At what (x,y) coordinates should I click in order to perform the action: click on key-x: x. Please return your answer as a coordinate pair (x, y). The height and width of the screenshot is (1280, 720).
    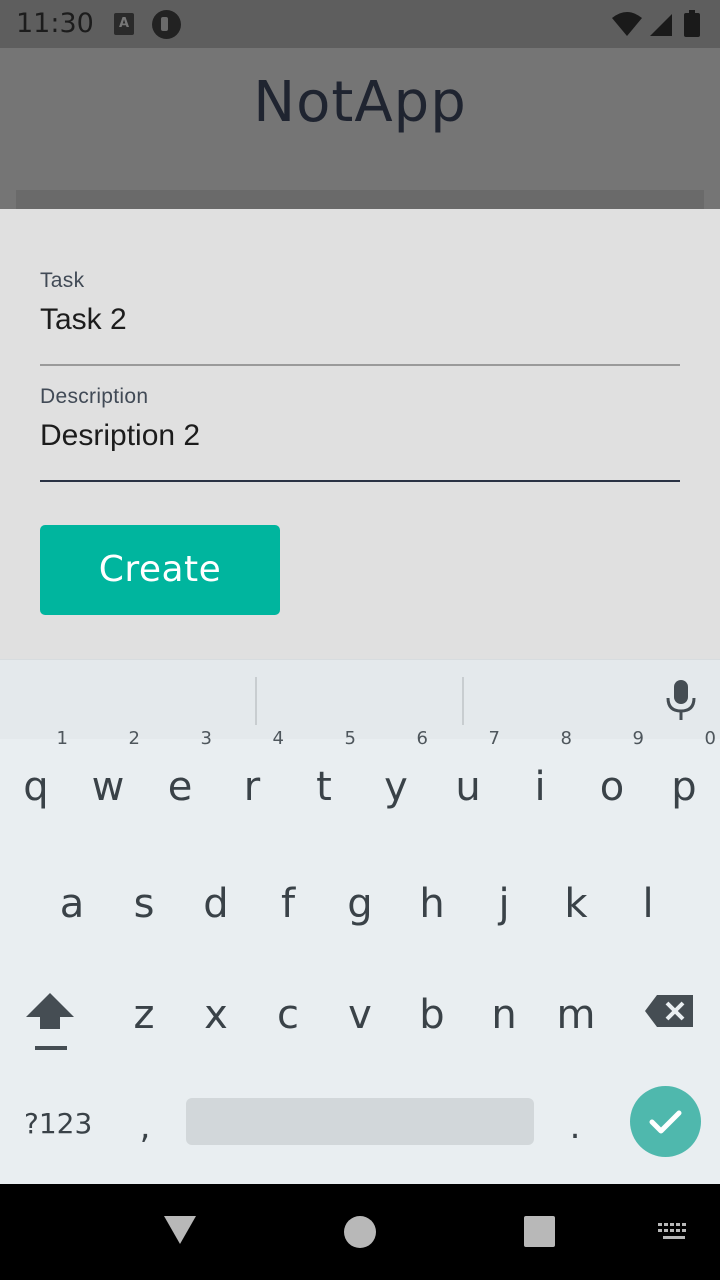
    Looking at the image, I should click on (216, 1015).